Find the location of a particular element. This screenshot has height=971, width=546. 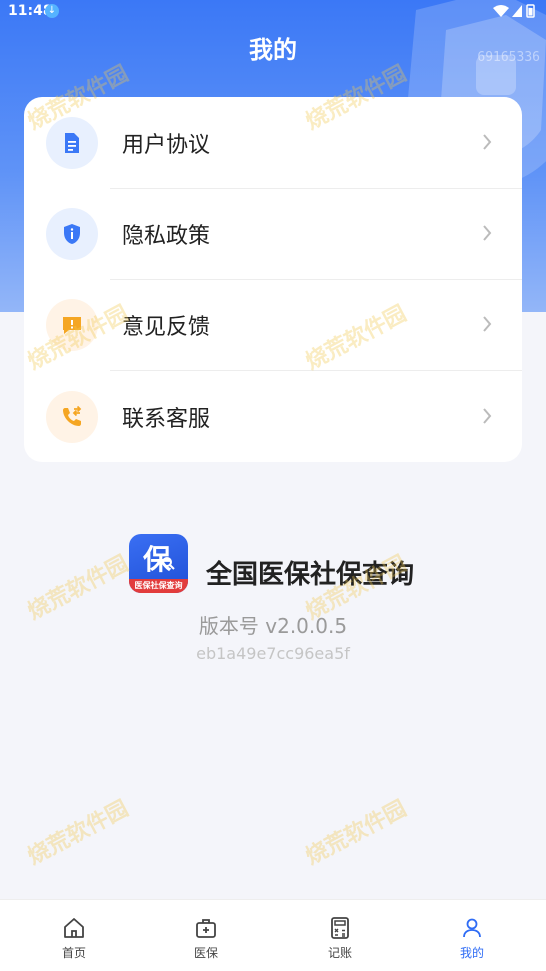

page-title: 我的 is located at coordinates (273, 50).